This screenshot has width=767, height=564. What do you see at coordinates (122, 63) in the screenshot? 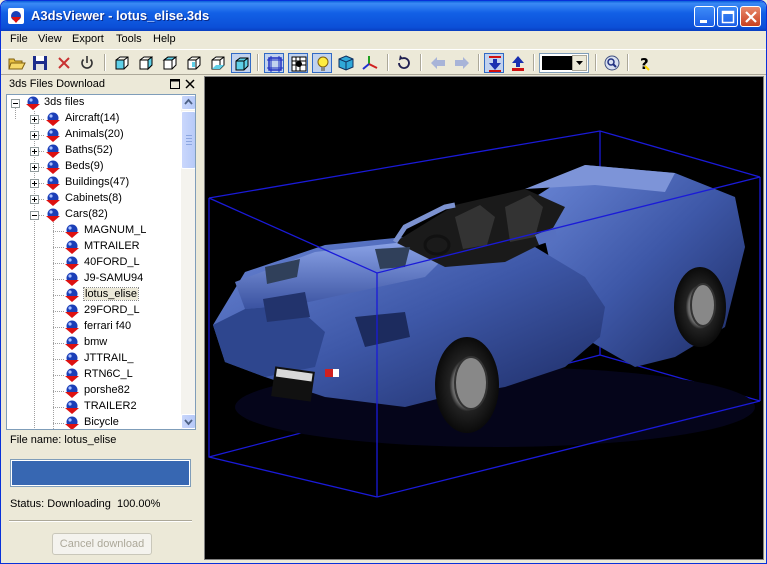
I see `view-front-button` at bounding box center [122, 63].